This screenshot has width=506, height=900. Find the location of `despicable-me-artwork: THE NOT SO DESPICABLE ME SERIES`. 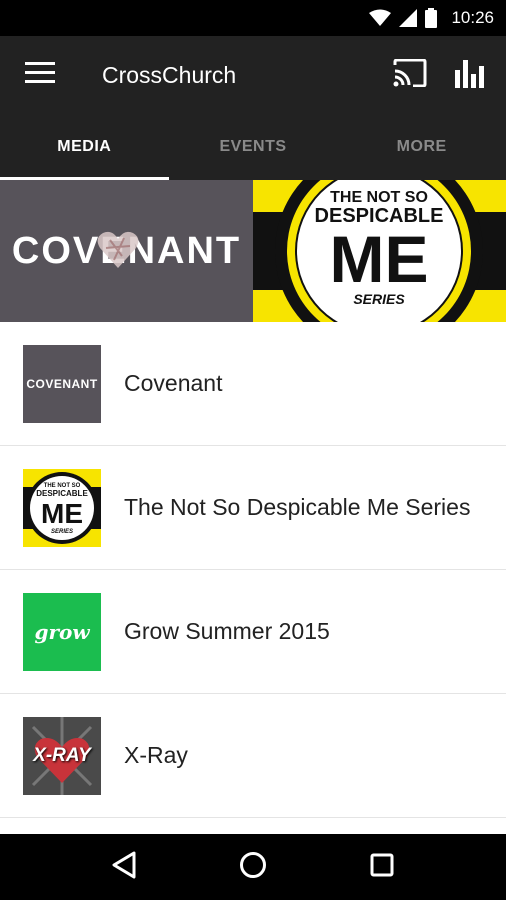

despicable-me-artwork: THE NOT SO DESPICABLE ME SERIES is located at coordinates (379, 251).